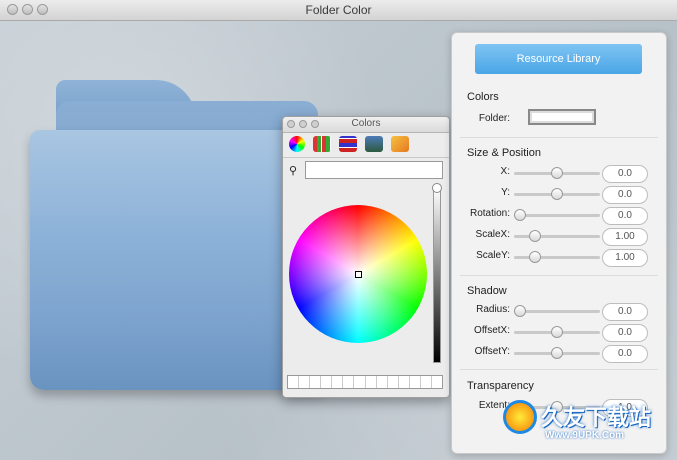 The height and width of the screenshot is (460, 677). What do you see at coordinates (487, 291) in the screenshot?
I see `shadow-section-title: Shadow` at bounding box center [487, 291].